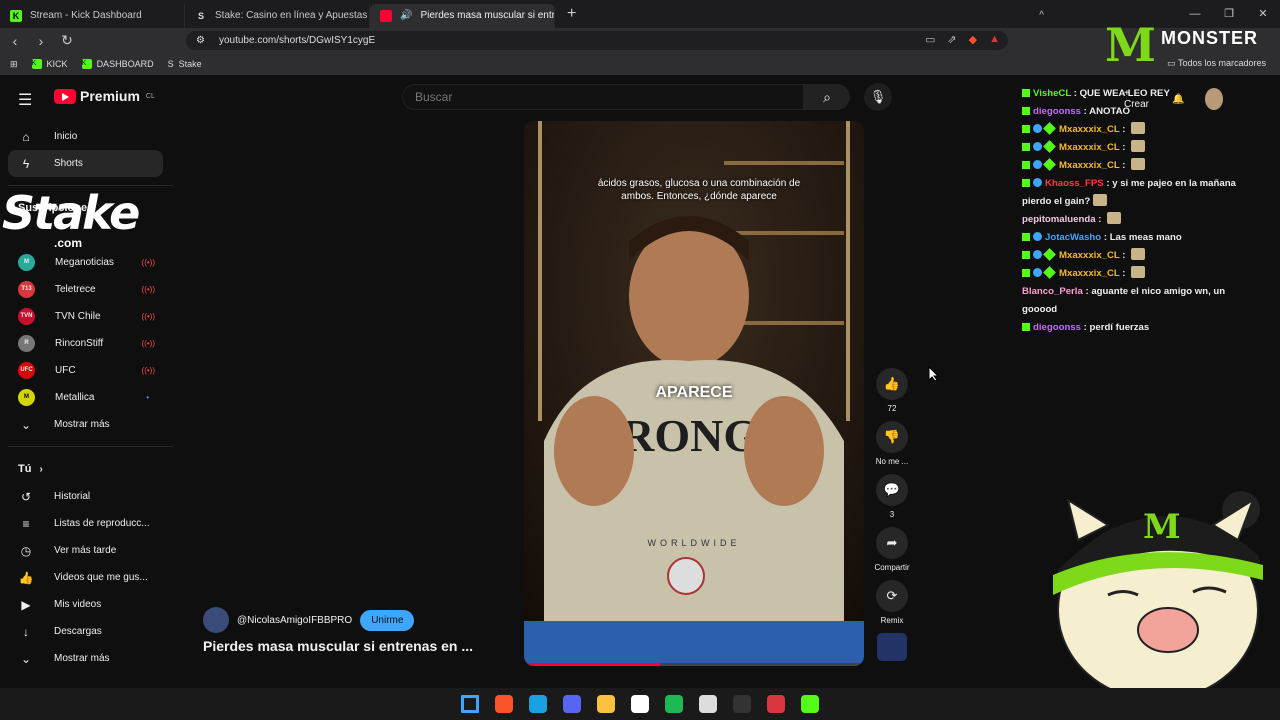 This screenshot has height=720, width=1280. What do you see at coordinates (674, 704) in the screenshot?
I see `spotify-icon` at bounding box center [674, 704].